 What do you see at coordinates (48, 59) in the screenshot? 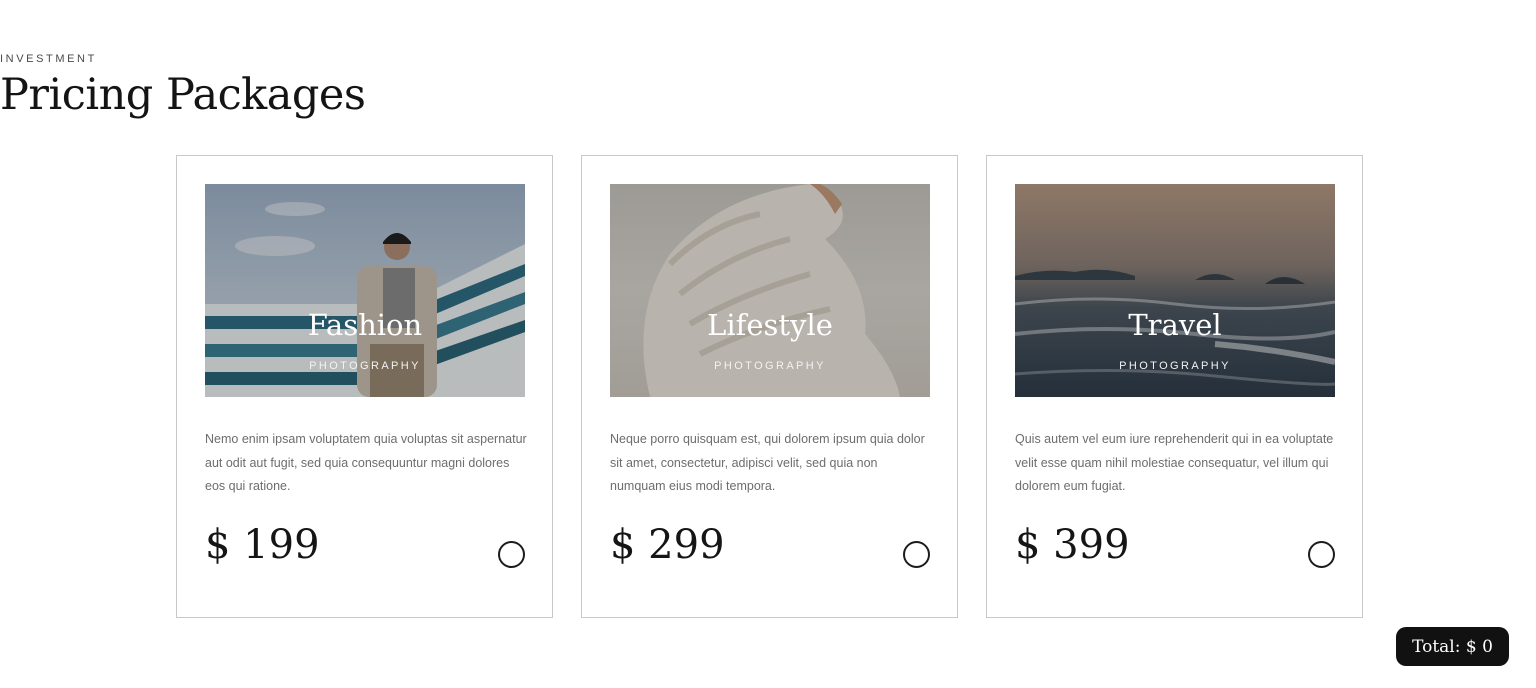
I see `section-eyebrow: INVESTMENT` at bounding box center [48, 59].